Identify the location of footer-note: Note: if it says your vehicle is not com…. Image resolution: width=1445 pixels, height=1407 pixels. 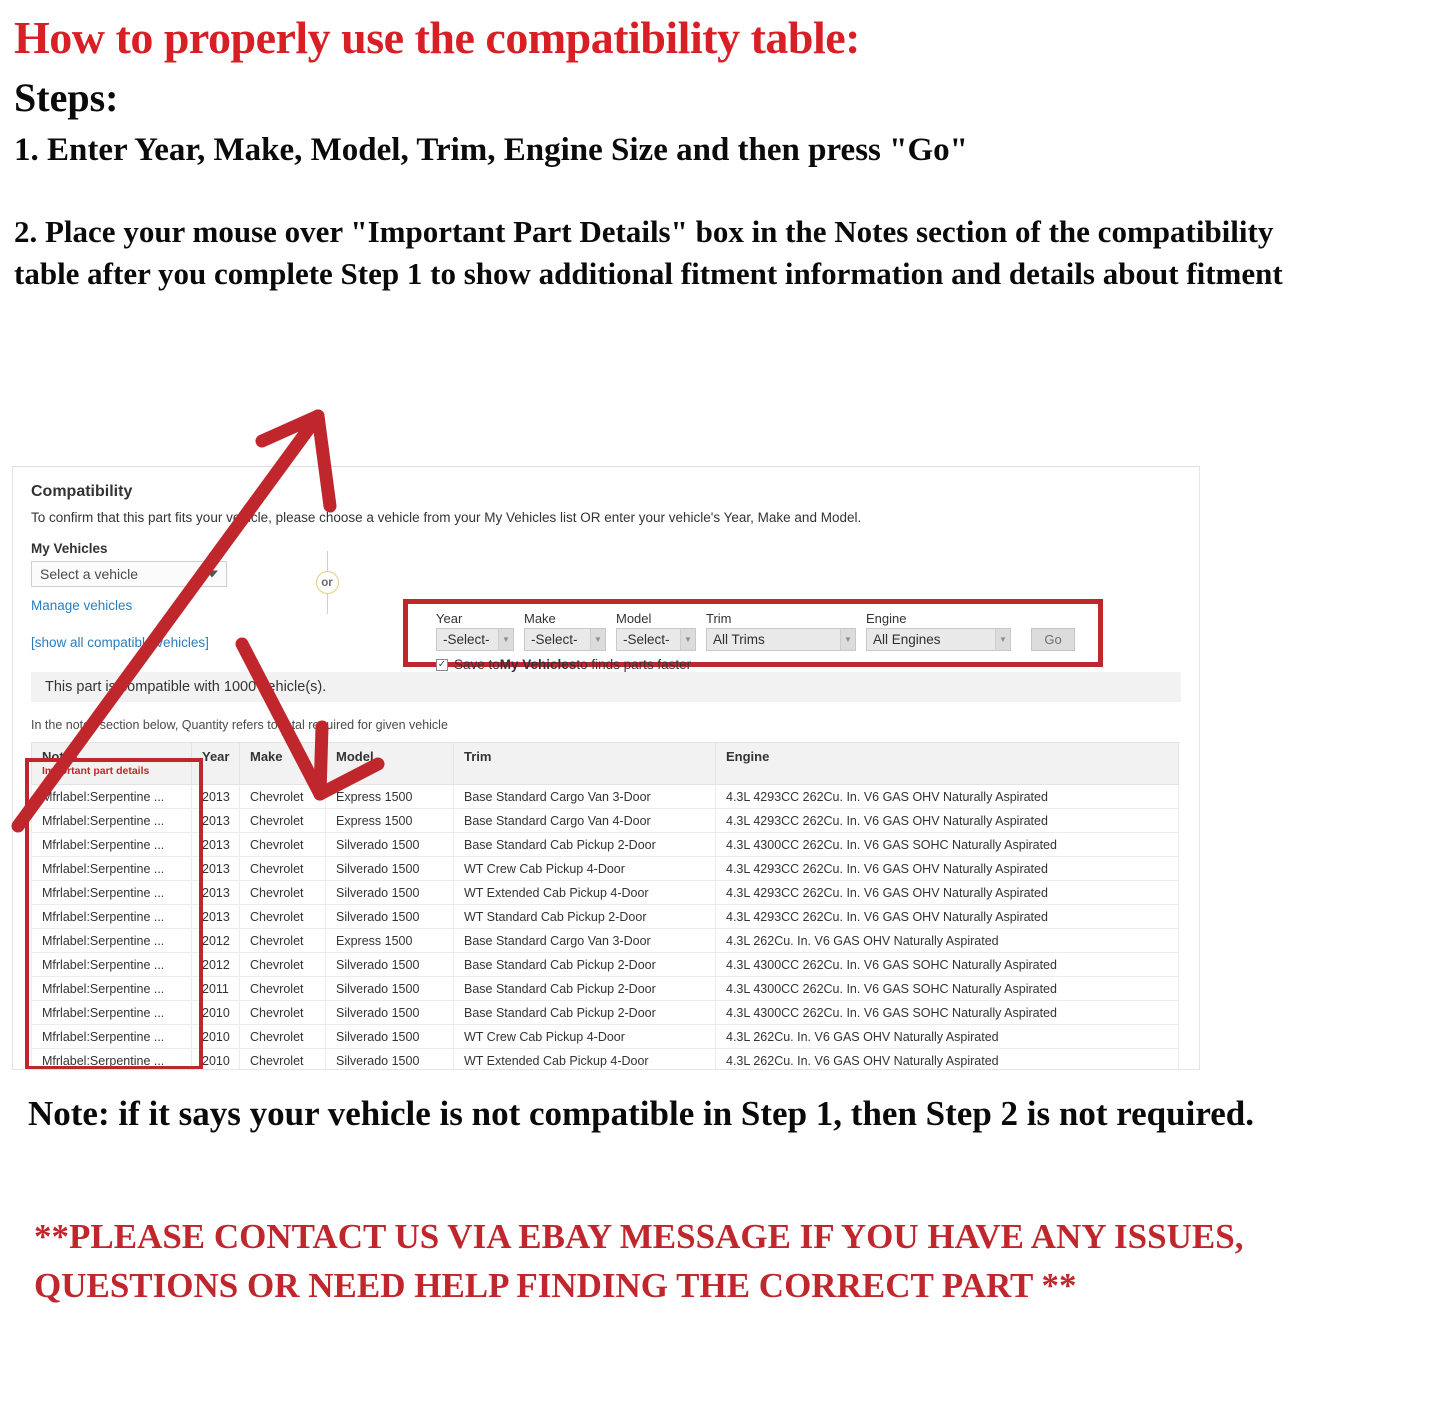
(641, 1113).